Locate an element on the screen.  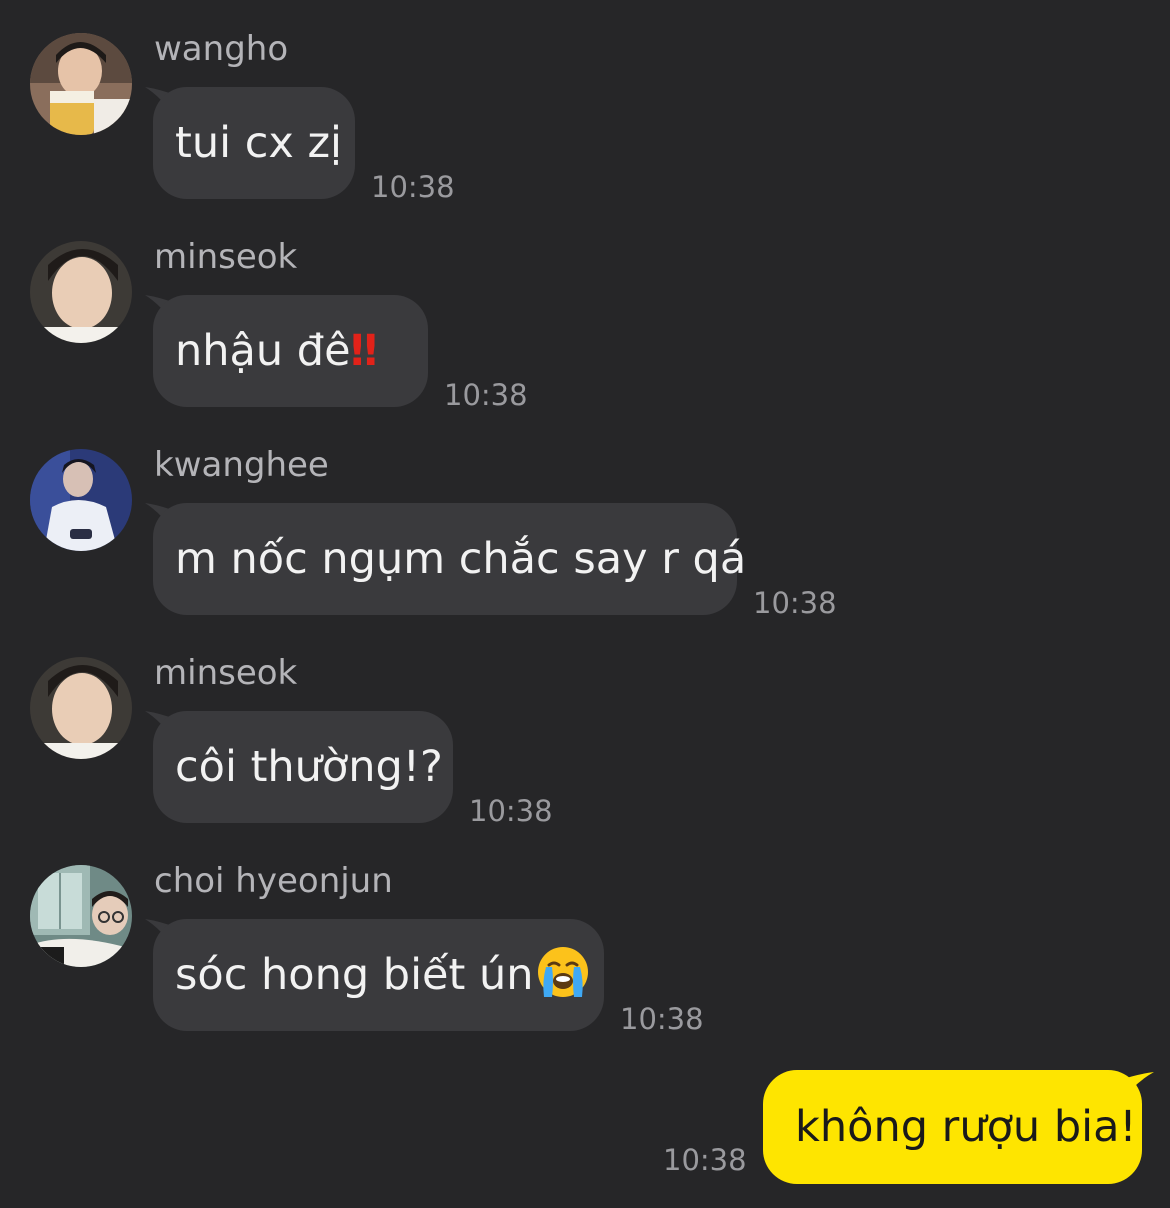
sender-name: kwanghee is located at coordinates (241, 465).